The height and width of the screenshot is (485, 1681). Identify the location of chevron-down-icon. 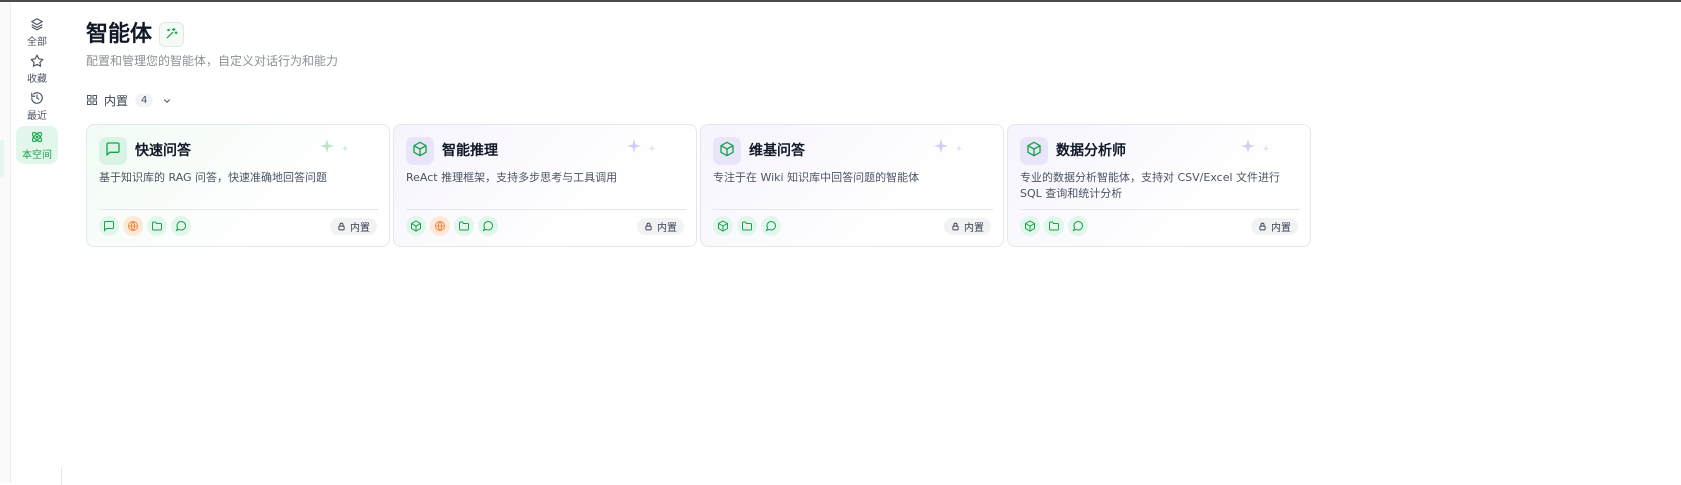
(167, 100).